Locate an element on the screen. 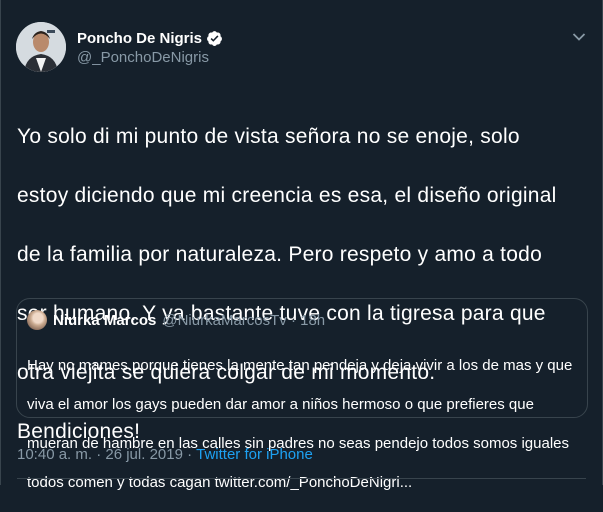  quoted-tweet-header: Niurka Marcos @NiurkaMarcosTv · 18h is located at coordinates (176, 320).